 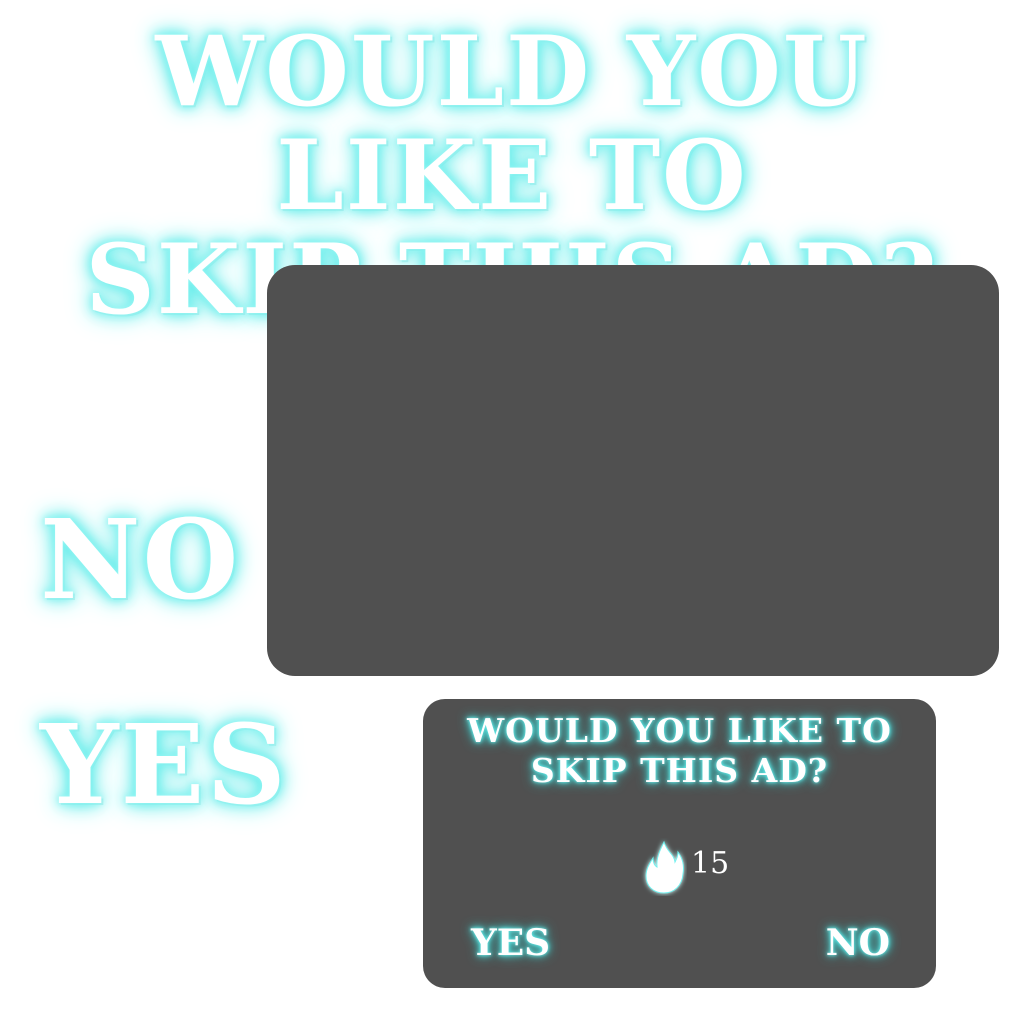 What do you see at coordinates (512, 123) in the screenshot?
I see `skip-ad-title-line1: WOULD YOU LIKE TO` at bounding box center [512, 123].